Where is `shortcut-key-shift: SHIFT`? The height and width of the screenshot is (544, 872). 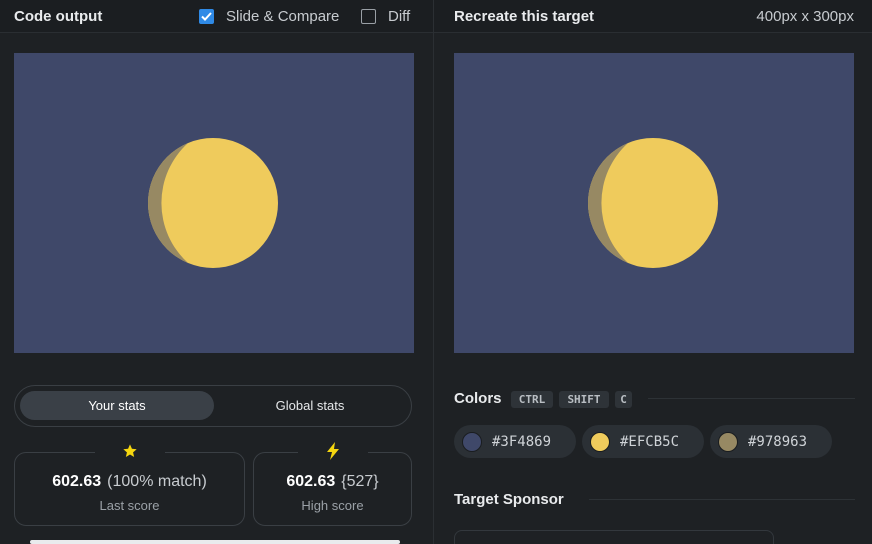
shortcut-key-shift: SHIFT is located at coordinates (584, 399).